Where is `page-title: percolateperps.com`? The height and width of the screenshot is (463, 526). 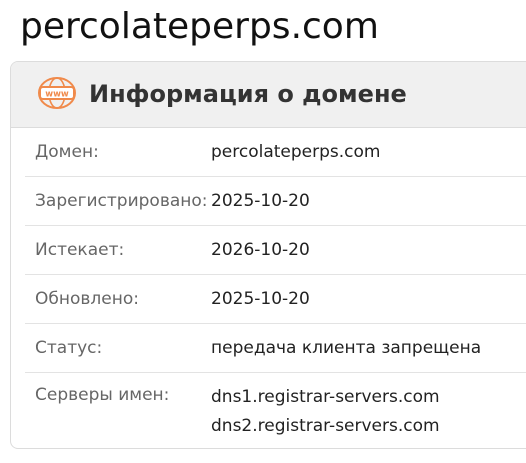 page-title: percolateperps.com is located at coordinates (199, 26).